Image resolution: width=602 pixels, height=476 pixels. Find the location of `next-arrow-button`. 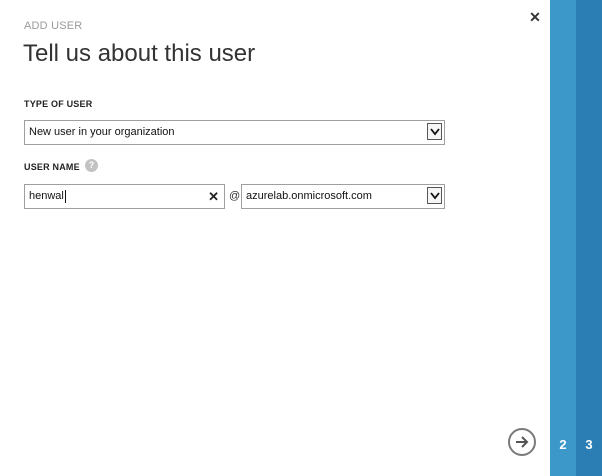

next-arrow-button is located at coordinates (522, 442).